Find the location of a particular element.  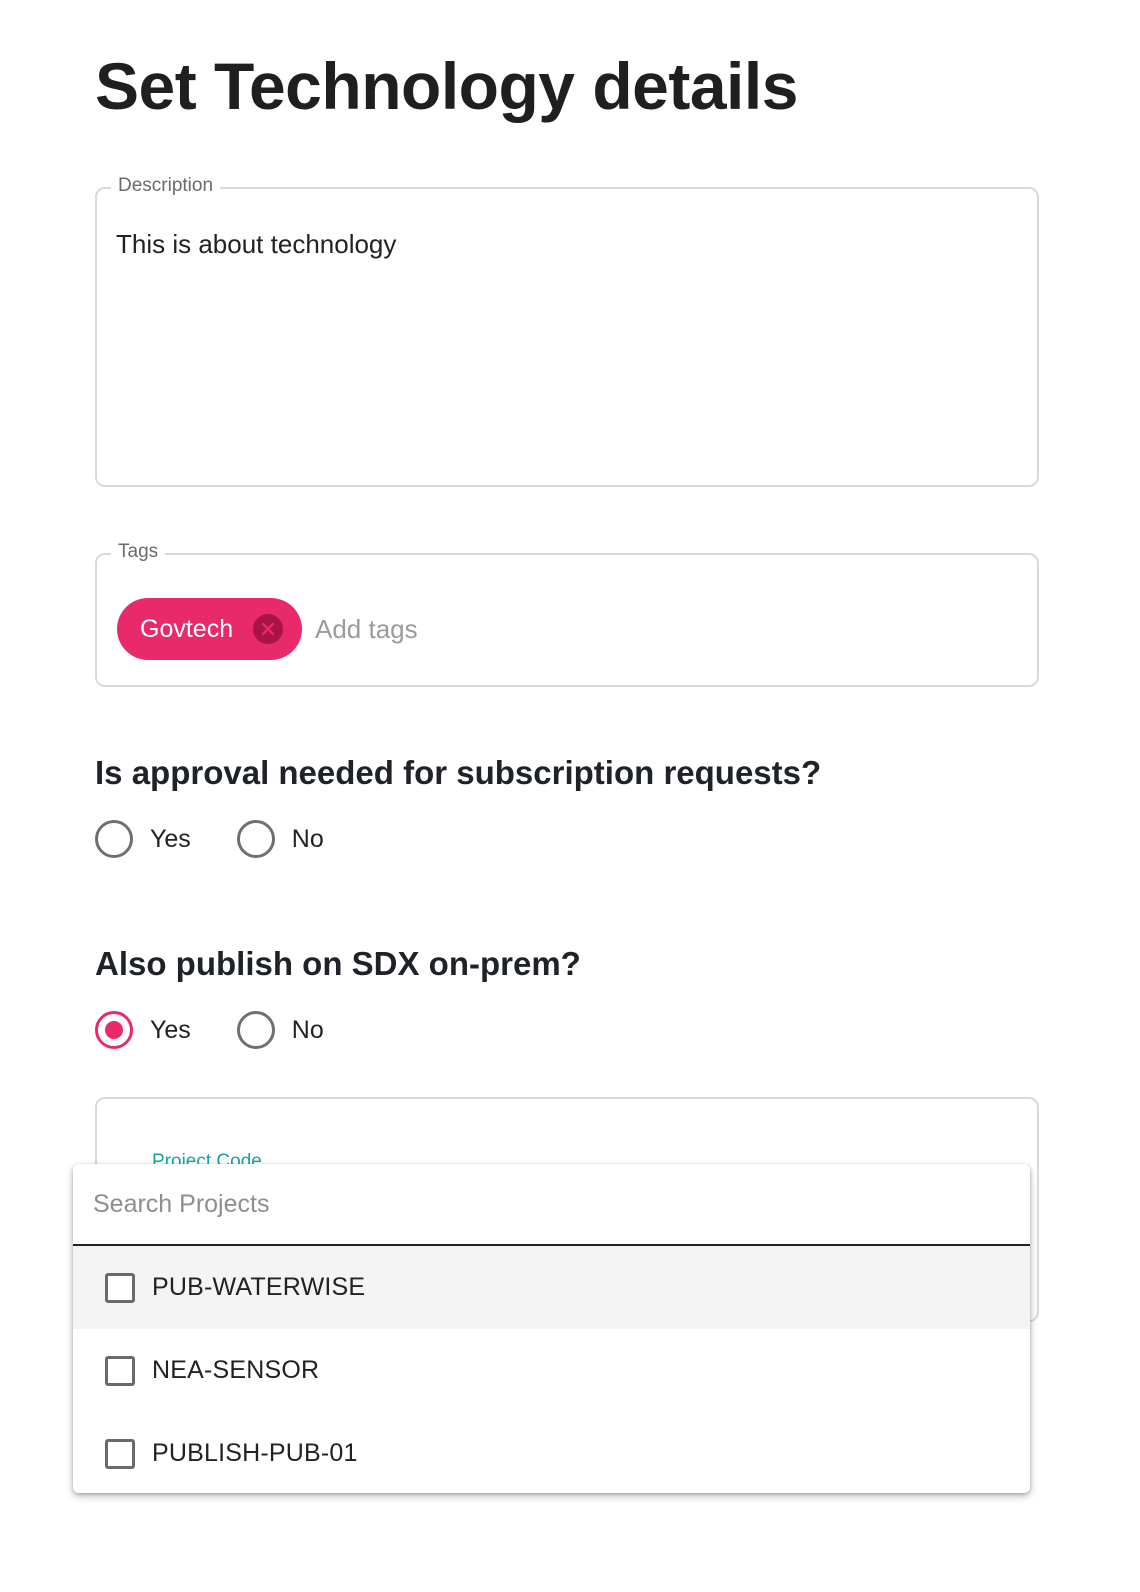

tag-chip-govtech: Govtech is located at coordinates (209, 629).